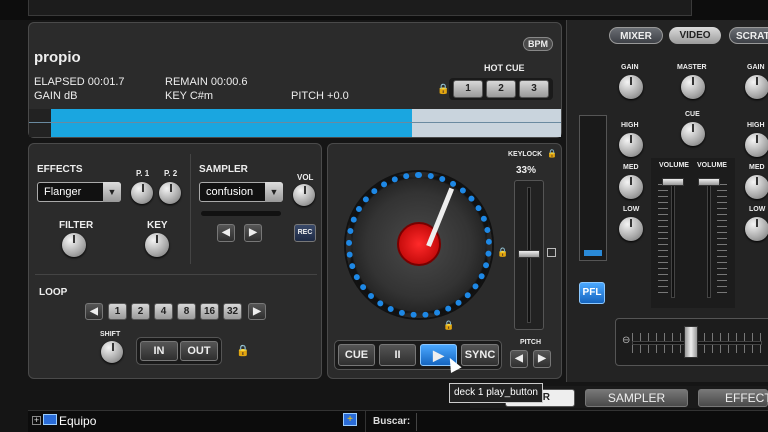 This screenshot has height=432, width=768. I want to click on sampler-rec-button: REC, so click(305, 233).